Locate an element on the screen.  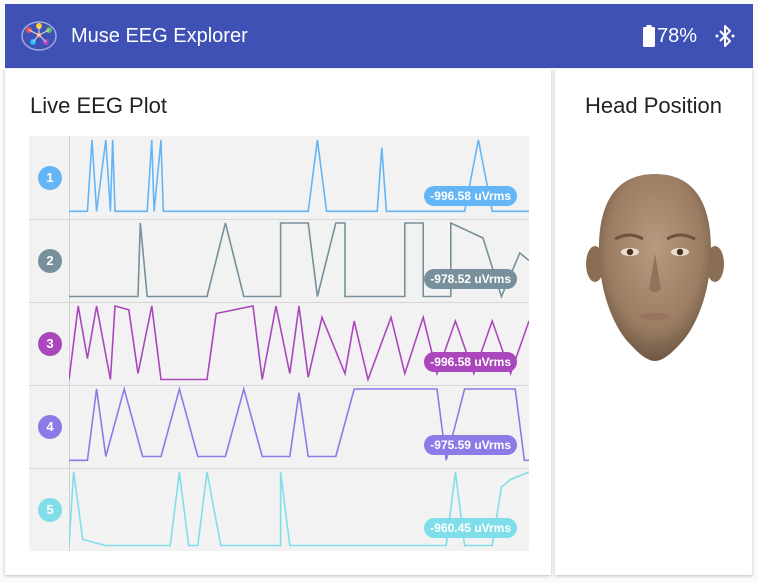
eeg-channel-2: 2 -978.52 uVrms is located at coordinates (279, 260).